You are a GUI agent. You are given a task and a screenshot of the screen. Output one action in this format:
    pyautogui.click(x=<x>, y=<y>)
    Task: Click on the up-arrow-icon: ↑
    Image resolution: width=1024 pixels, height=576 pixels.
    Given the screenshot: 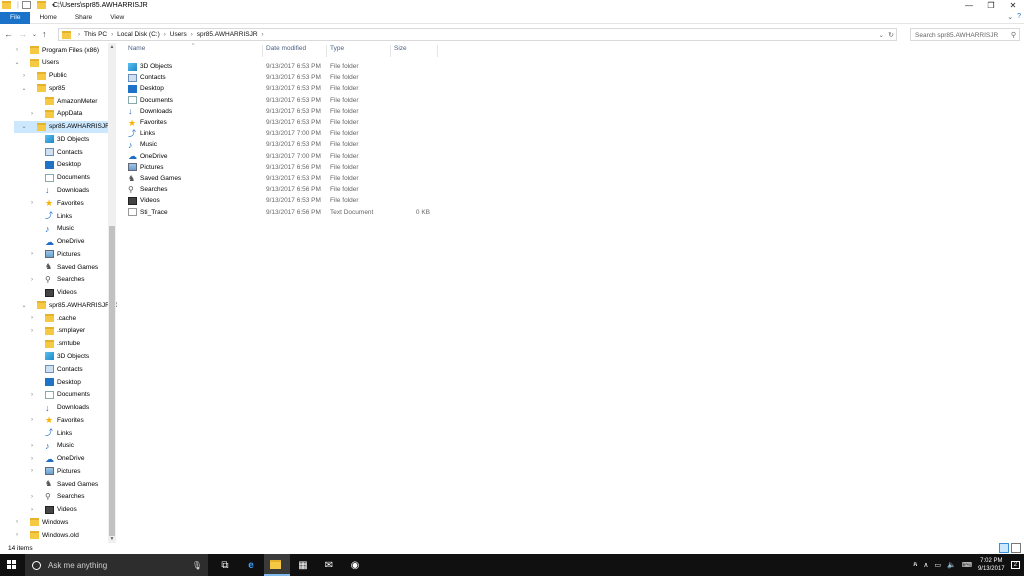 What is the action you would take?
    pyautogui.click(x=44, y=34)
    